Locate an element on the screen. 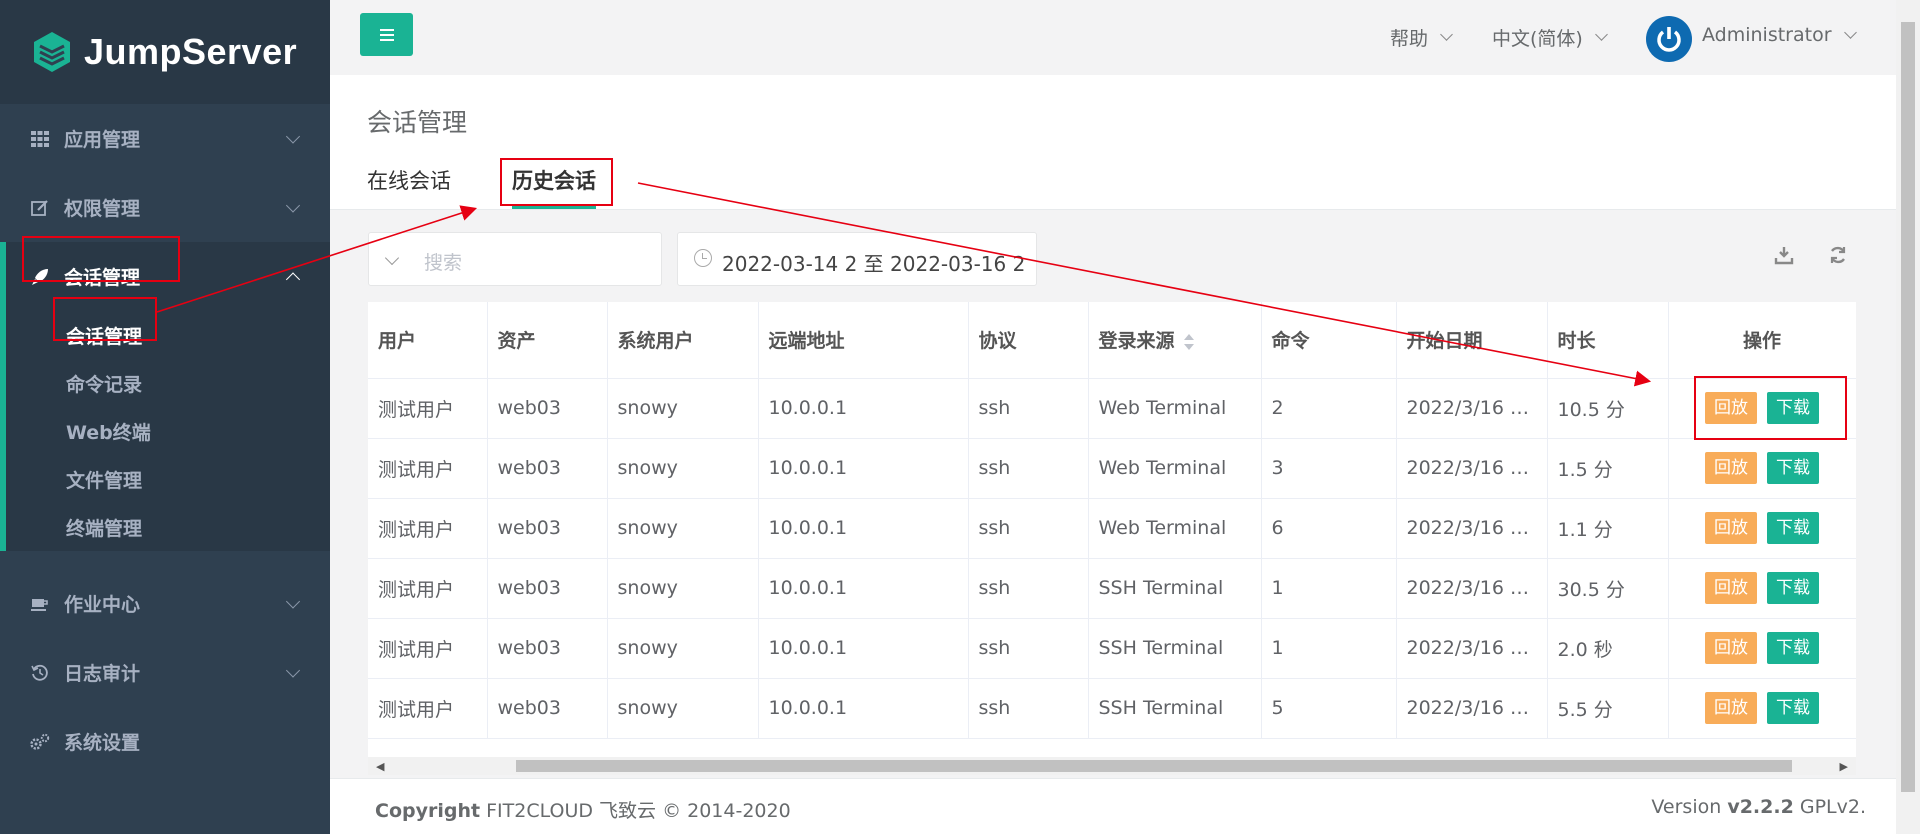 Image resolution: width=1920 pixels, height=834 pixels. sidebar-item-audit-logs: 日志审计 is located at coordinates (165, 672).